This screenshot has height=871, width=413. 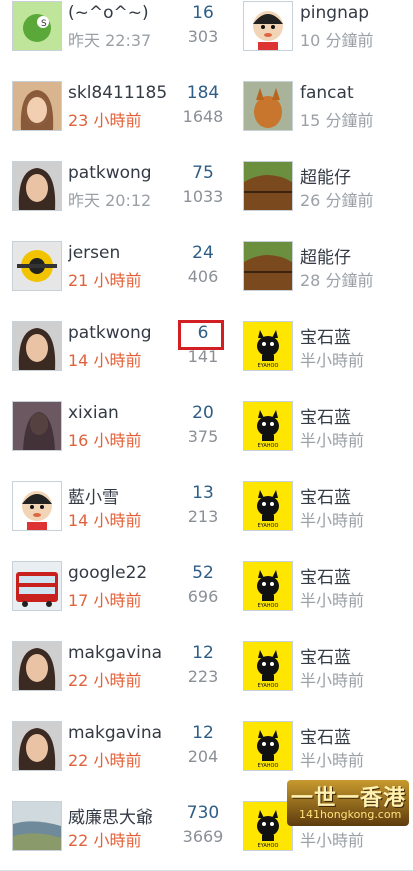 What do you see at coordinates (203, 676) in the screenshot?
I see `view-count: 223` at bounding box center [203, 676].